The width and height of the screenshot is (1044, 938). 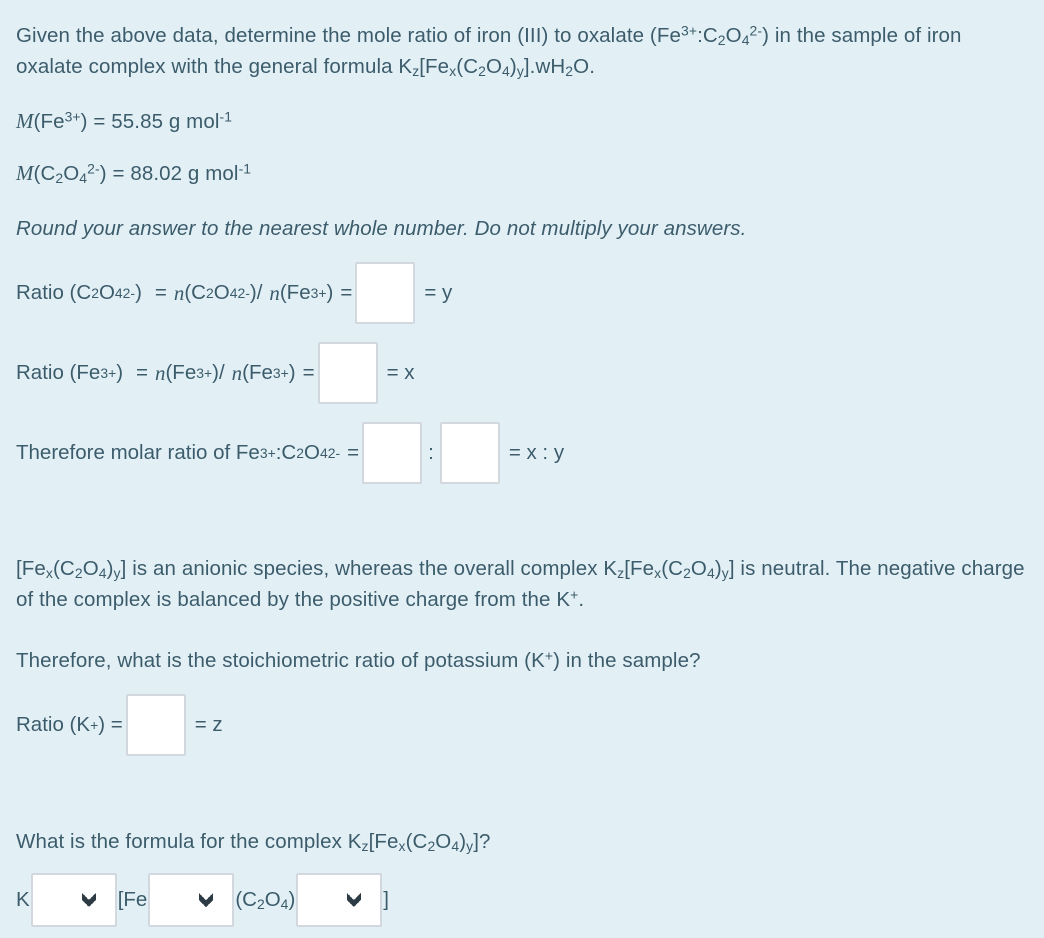 I want to click on q3-sub-z: z, so click(x=365, y=846).